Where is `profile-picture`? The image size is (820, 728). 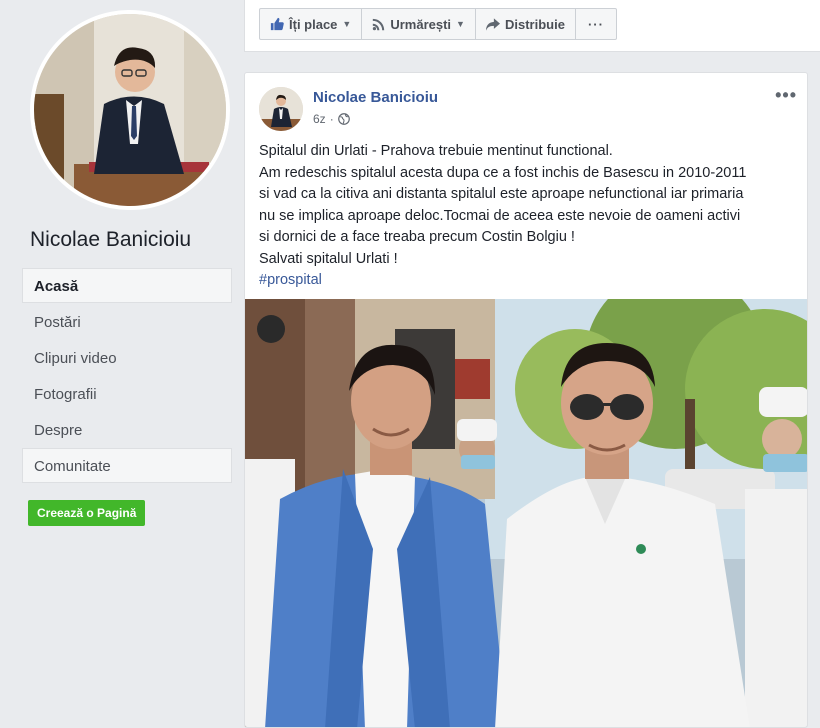
profile-picture is located at coordinates (130, 110).